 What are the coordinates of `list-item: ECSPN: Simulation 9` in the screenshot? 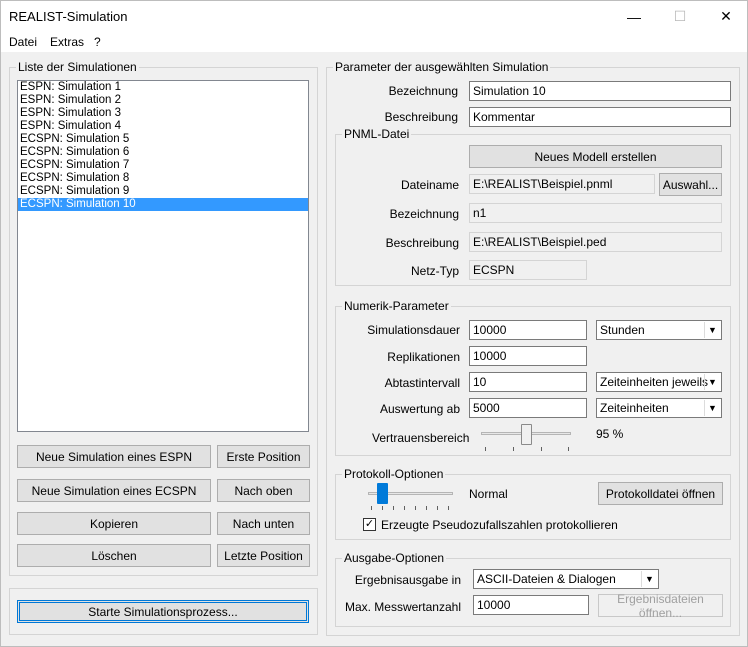 It's located at (163, 191).